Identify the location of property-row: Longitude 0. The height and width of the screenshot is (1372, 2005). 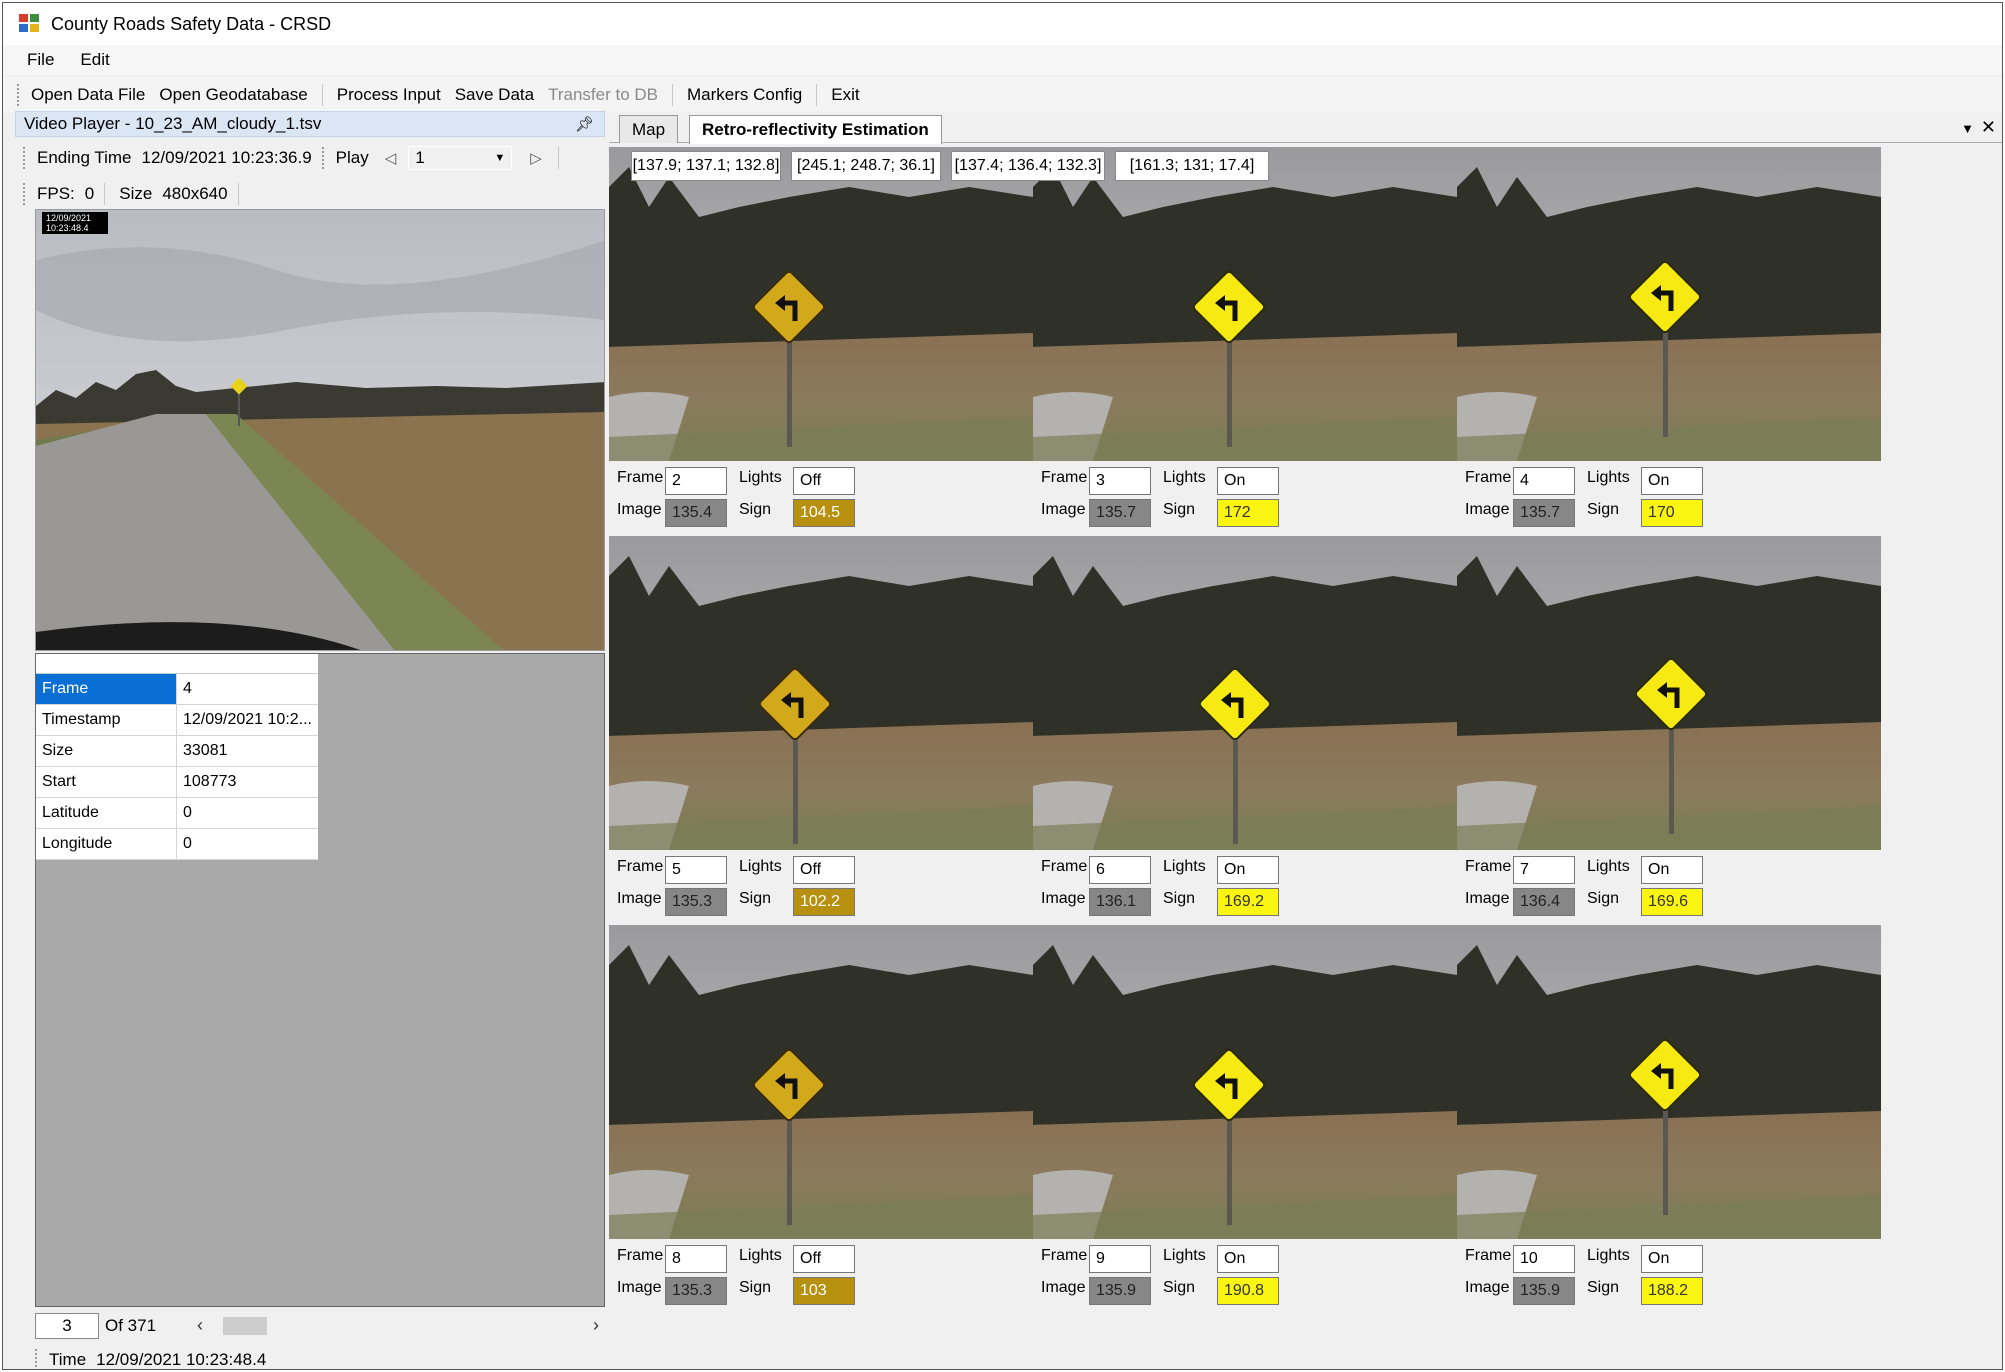
(177, 844).